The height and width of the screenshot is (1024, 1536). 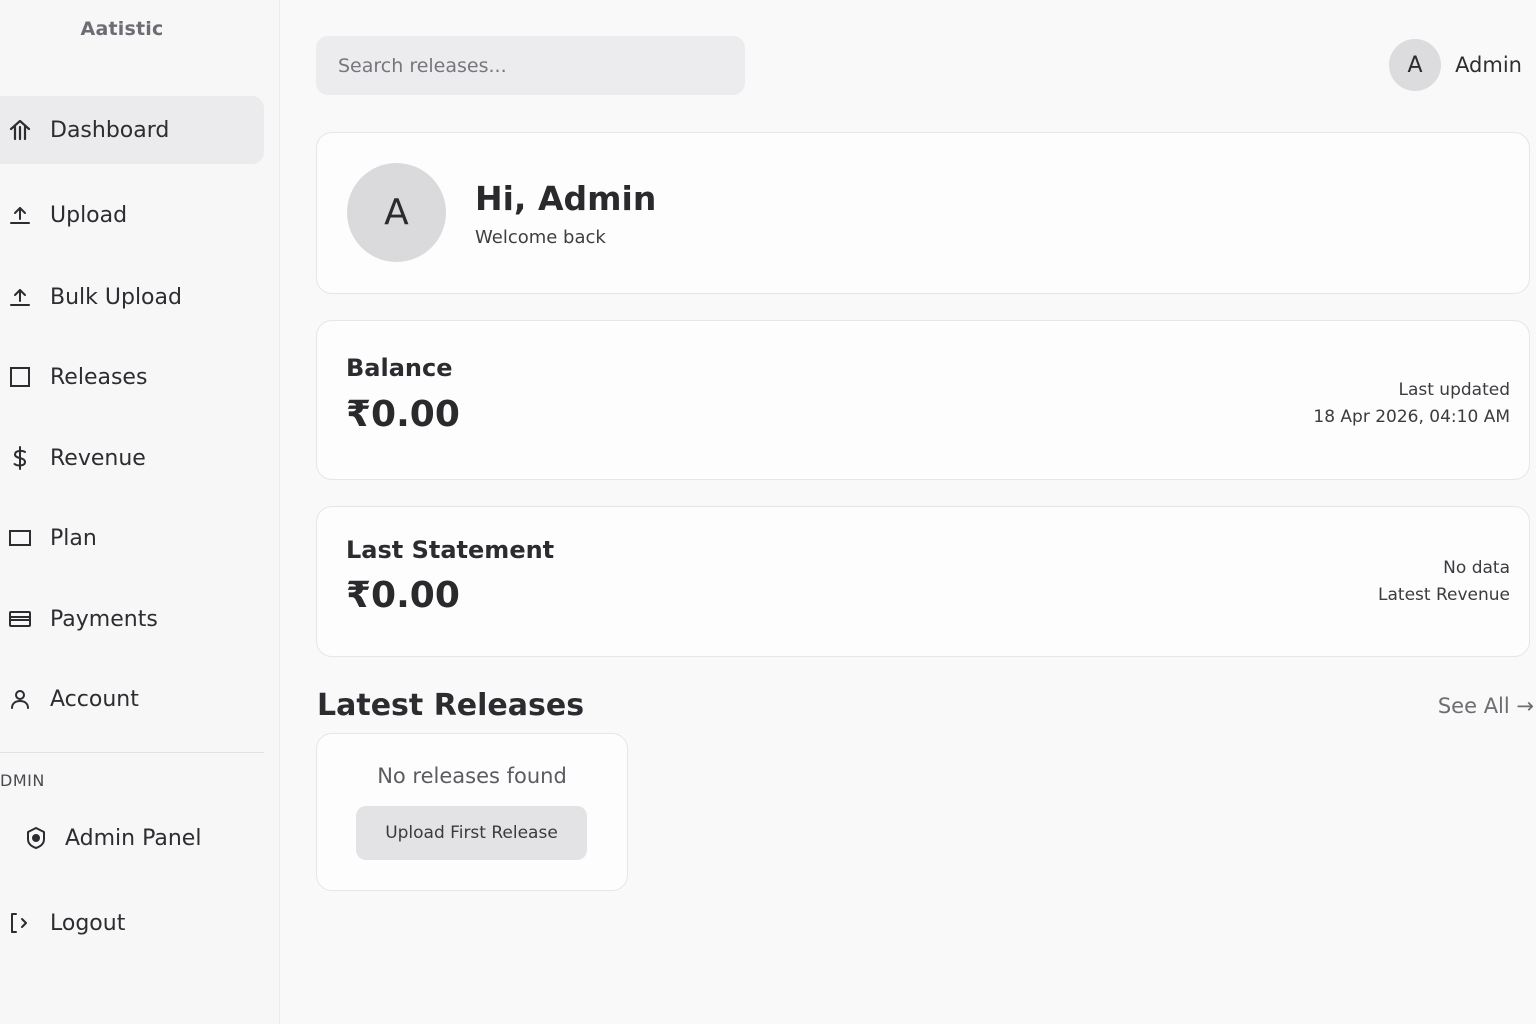 I want to click on sidebar-item-label: Upload, so click(x=89, y=215).